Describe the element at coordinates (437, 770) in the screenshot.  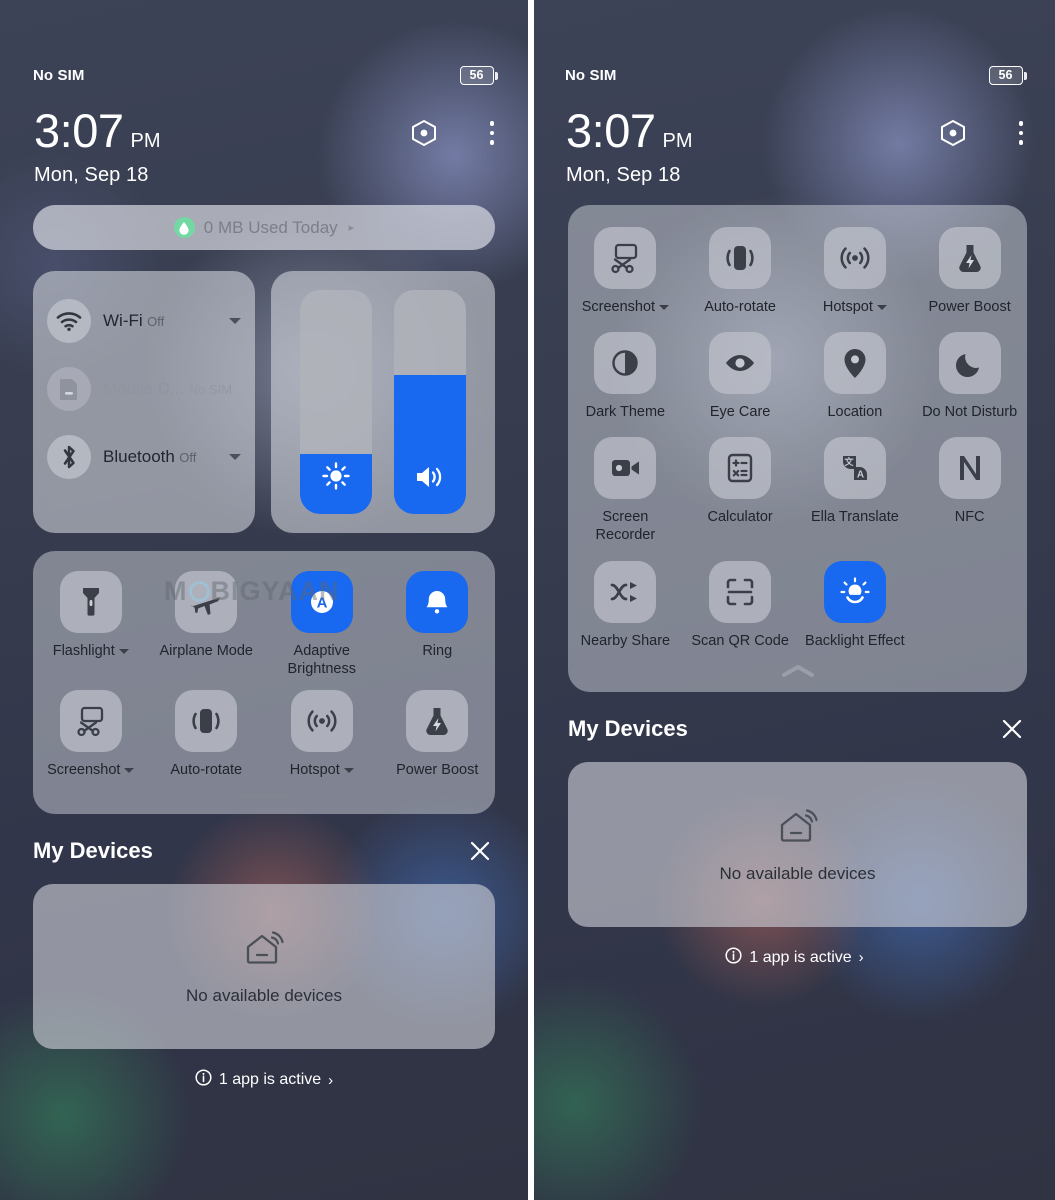
I see `quick-toggle-label: Power Boost` at that location.